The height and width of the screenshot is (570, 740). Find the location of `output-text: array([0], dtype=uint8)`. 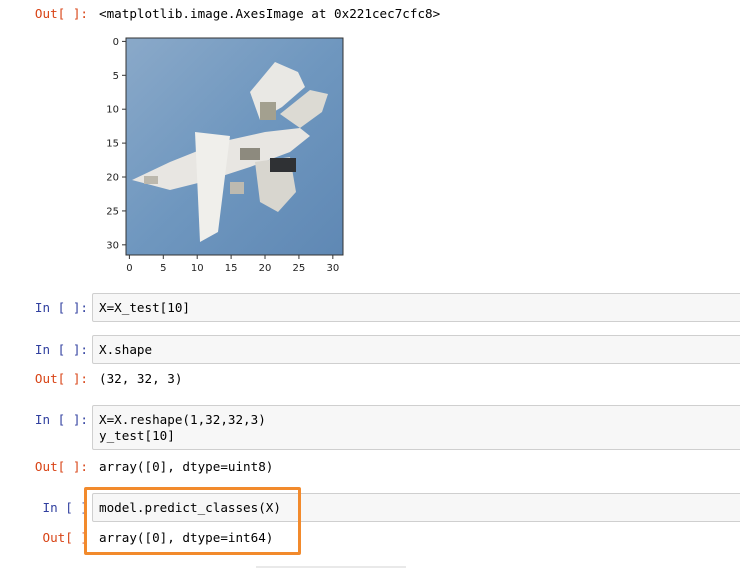

output-text: array([0], dtype=uint8) is located at coordinates (186, 466).